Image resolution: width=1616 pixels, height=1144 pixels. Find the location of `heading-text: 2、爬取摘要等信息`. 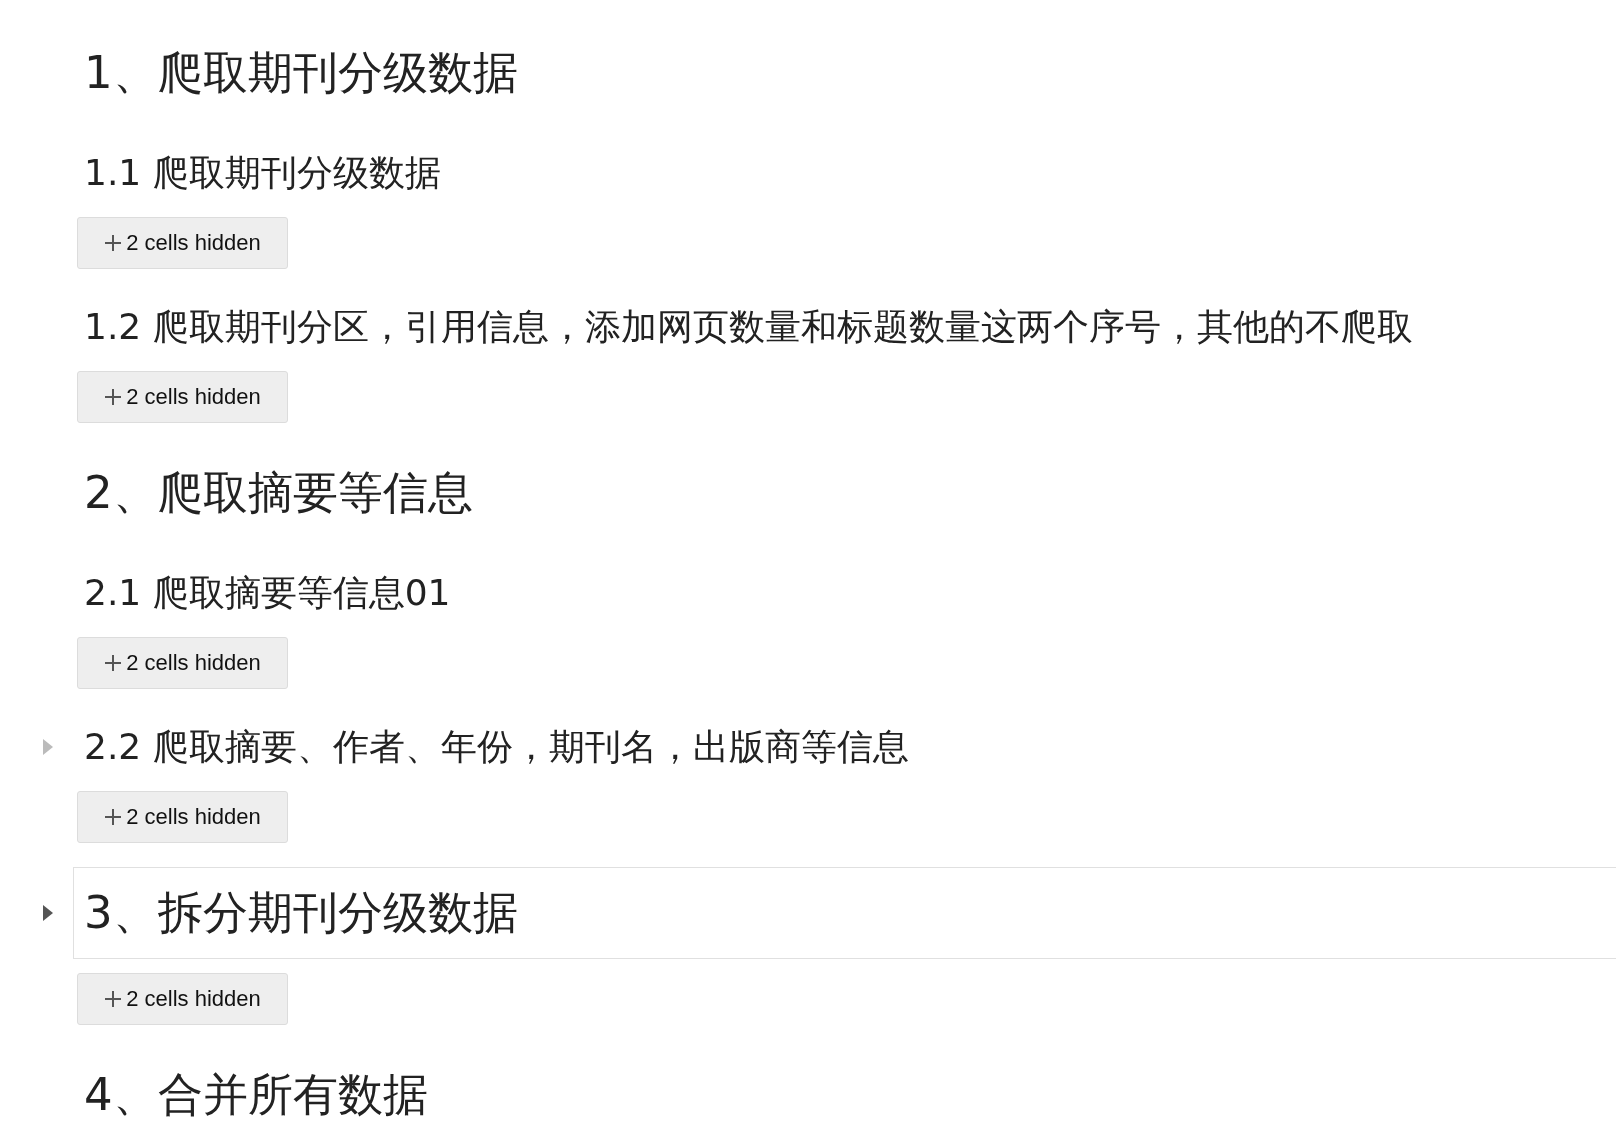

heading-text: 2、爬取摘要等信息 is located at coordinates (278, 493).